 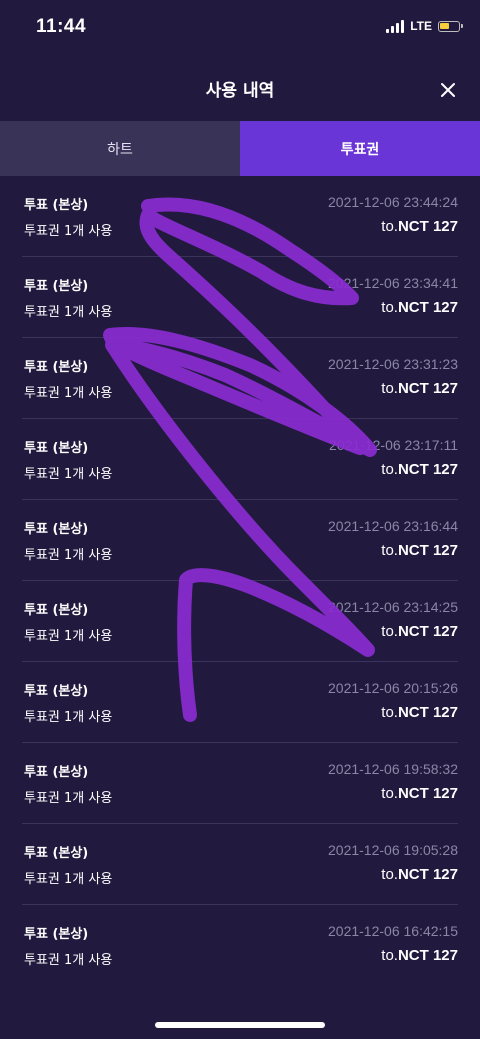 What do you see at coordinates (448, 90) in the screenshot?
I see `close-icon` at bounding box center [448, 90].